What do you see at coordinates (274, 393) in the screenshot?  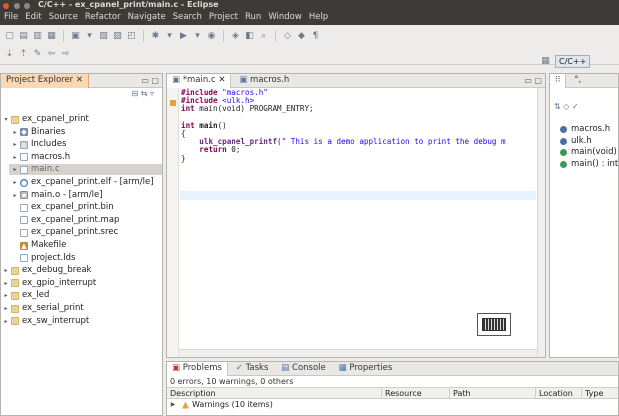 I see `column-description: Description` at bounding box center [274, 393].